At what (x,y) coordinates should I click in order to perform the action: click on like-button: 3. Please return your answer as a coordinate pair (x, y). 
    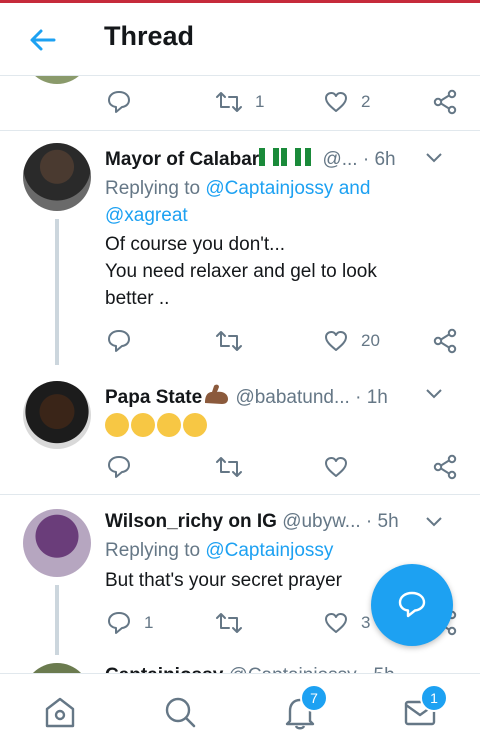
    Looking at the image, I should click on (346, 623).